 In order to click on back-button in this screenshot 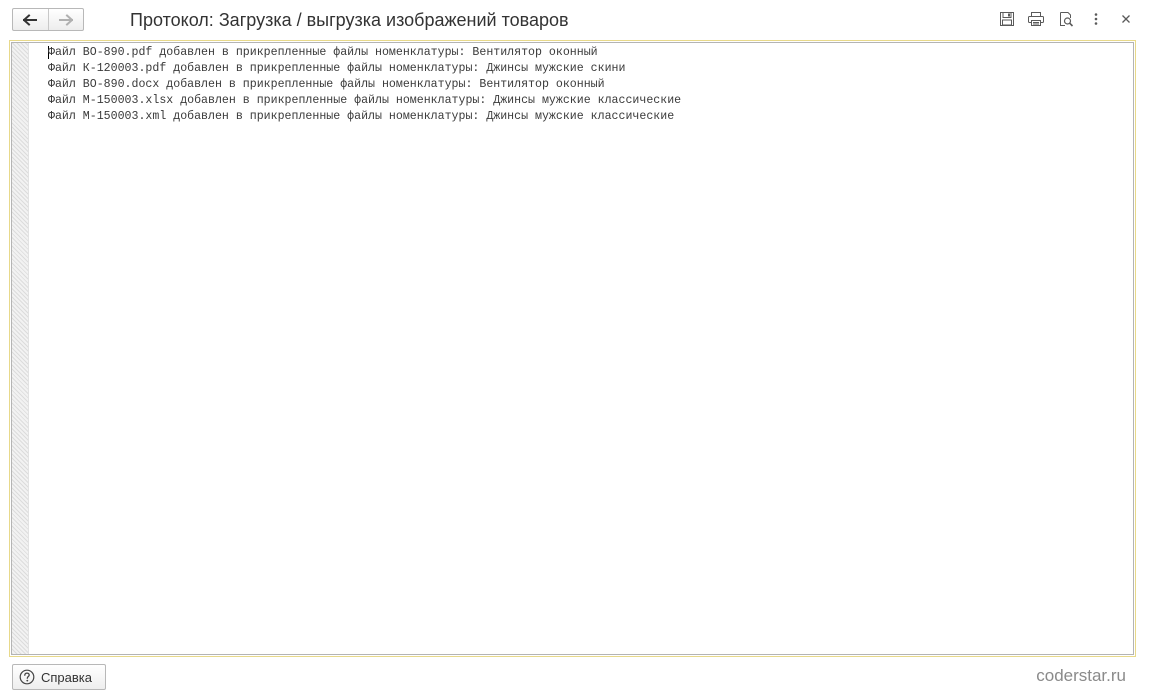, I will do `click(30, 19)`.